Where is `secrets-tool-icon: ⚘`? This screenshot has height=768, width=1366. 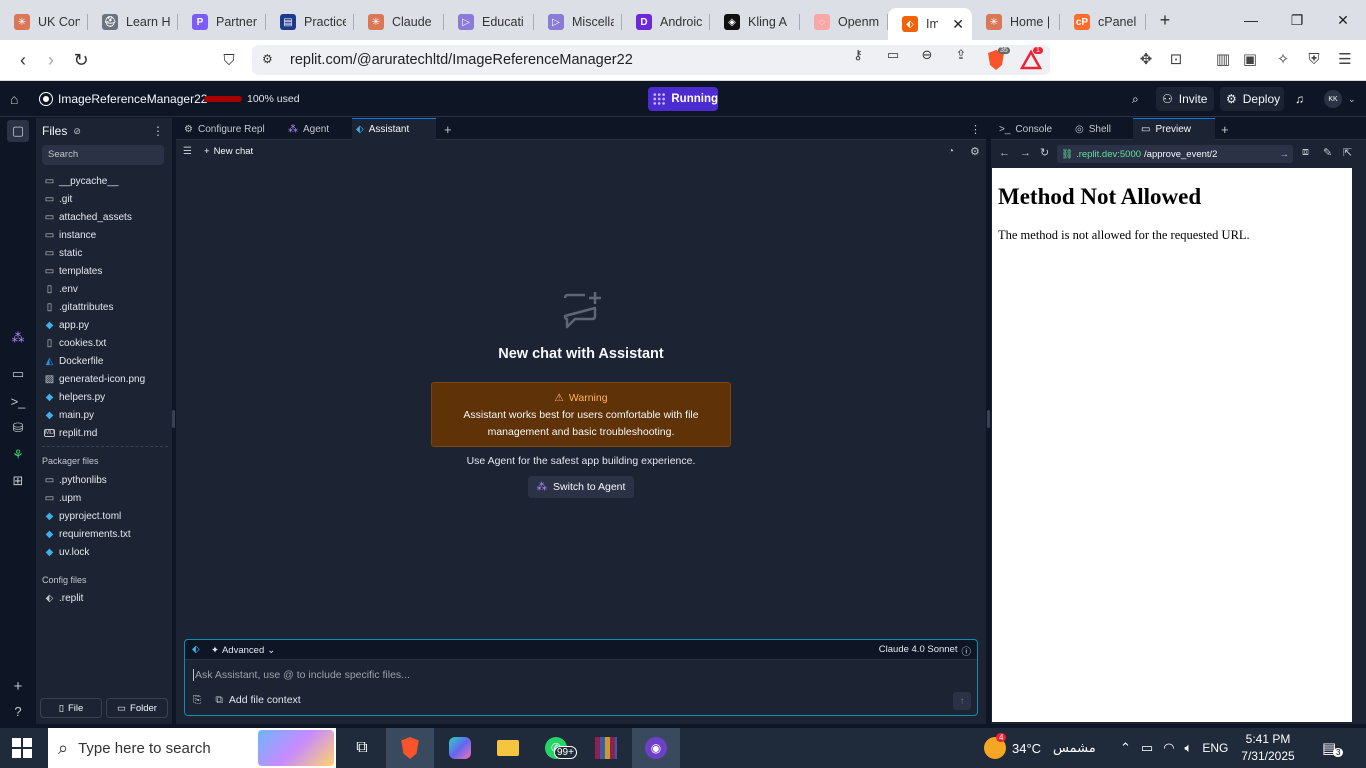
secrets-tool-icon: ⚘ is located at coordinates (18, 455).